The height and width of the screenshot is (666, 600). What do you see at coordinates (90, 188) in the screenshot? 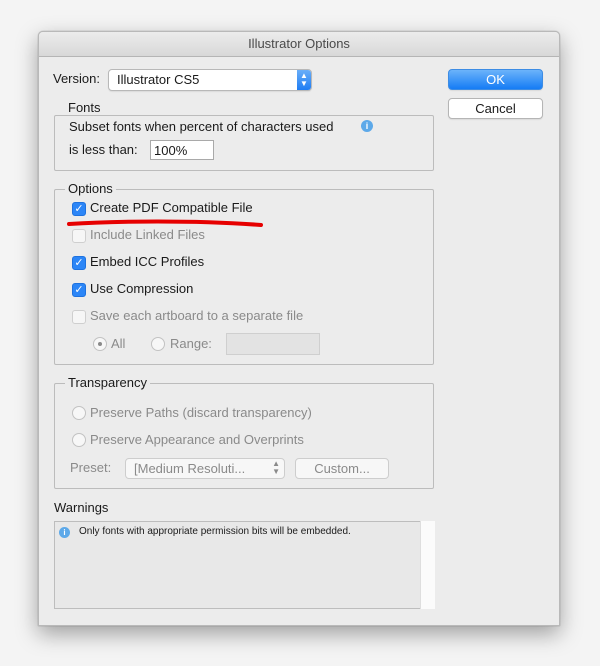
I see `options-group-title: Options` at bounding box center [90, 188].